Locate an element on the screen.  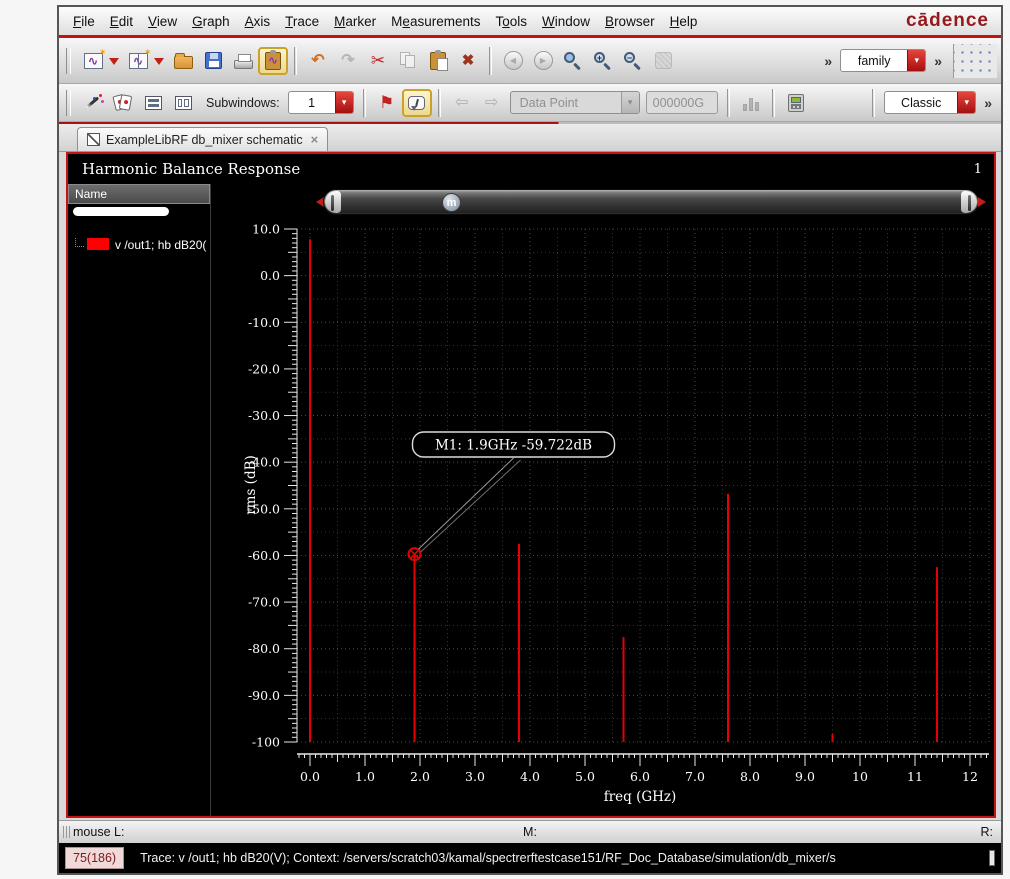
folder-icon is located at coordinates (183, 61).